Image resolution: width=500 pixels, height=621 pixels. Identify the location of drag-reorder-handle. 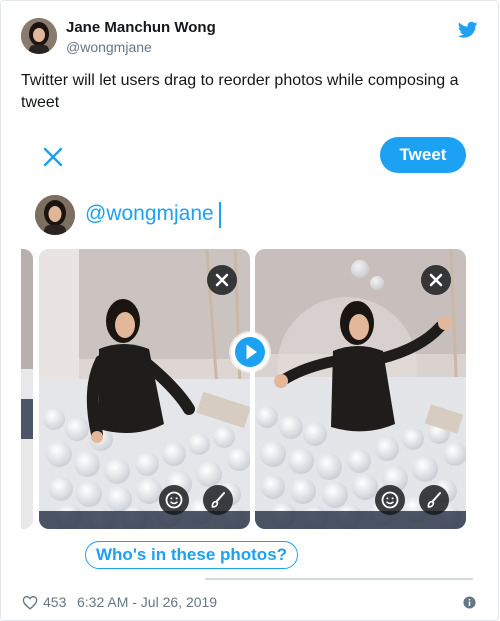
(250, 352).